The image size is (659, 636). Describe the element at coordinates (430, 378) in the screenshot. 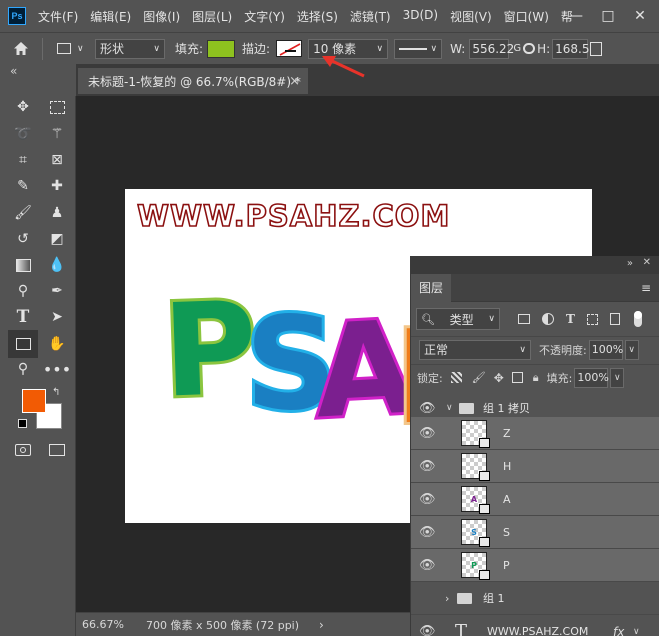

I see `lock-label: 锁定:` at that location.